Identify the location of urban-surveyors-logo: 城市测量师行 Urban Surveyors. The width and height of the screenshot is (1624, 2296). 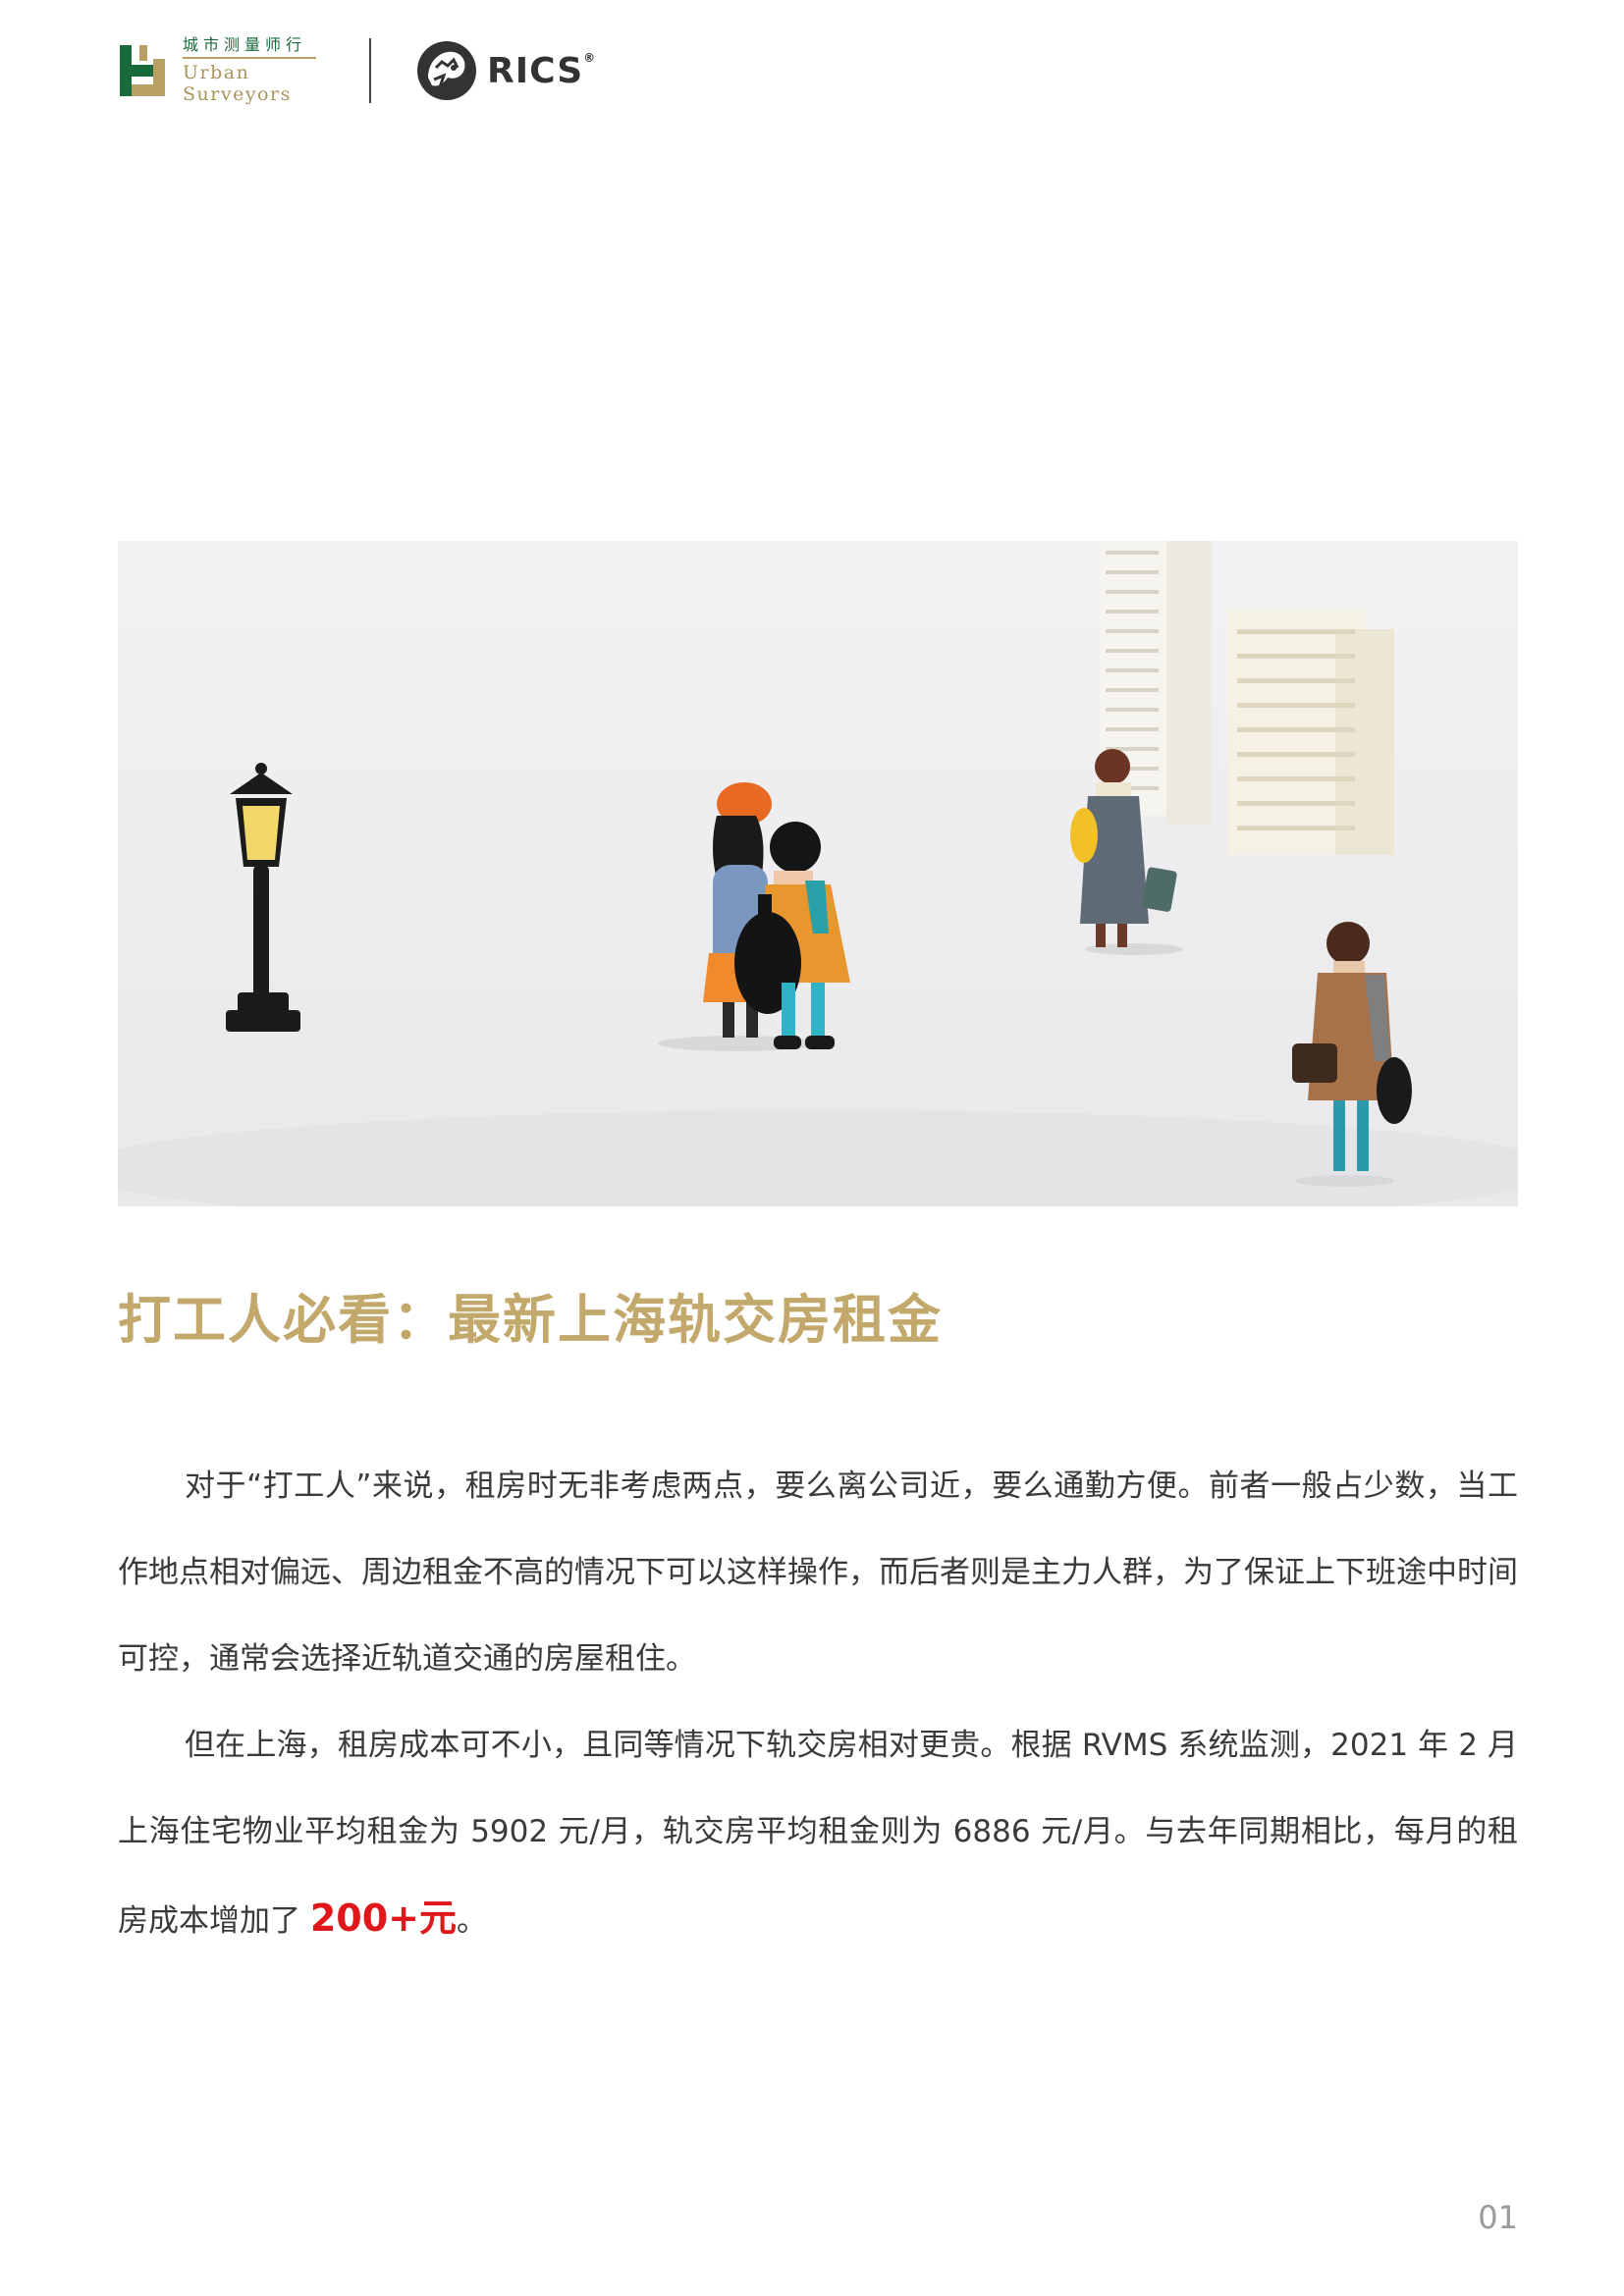
(217, 69).